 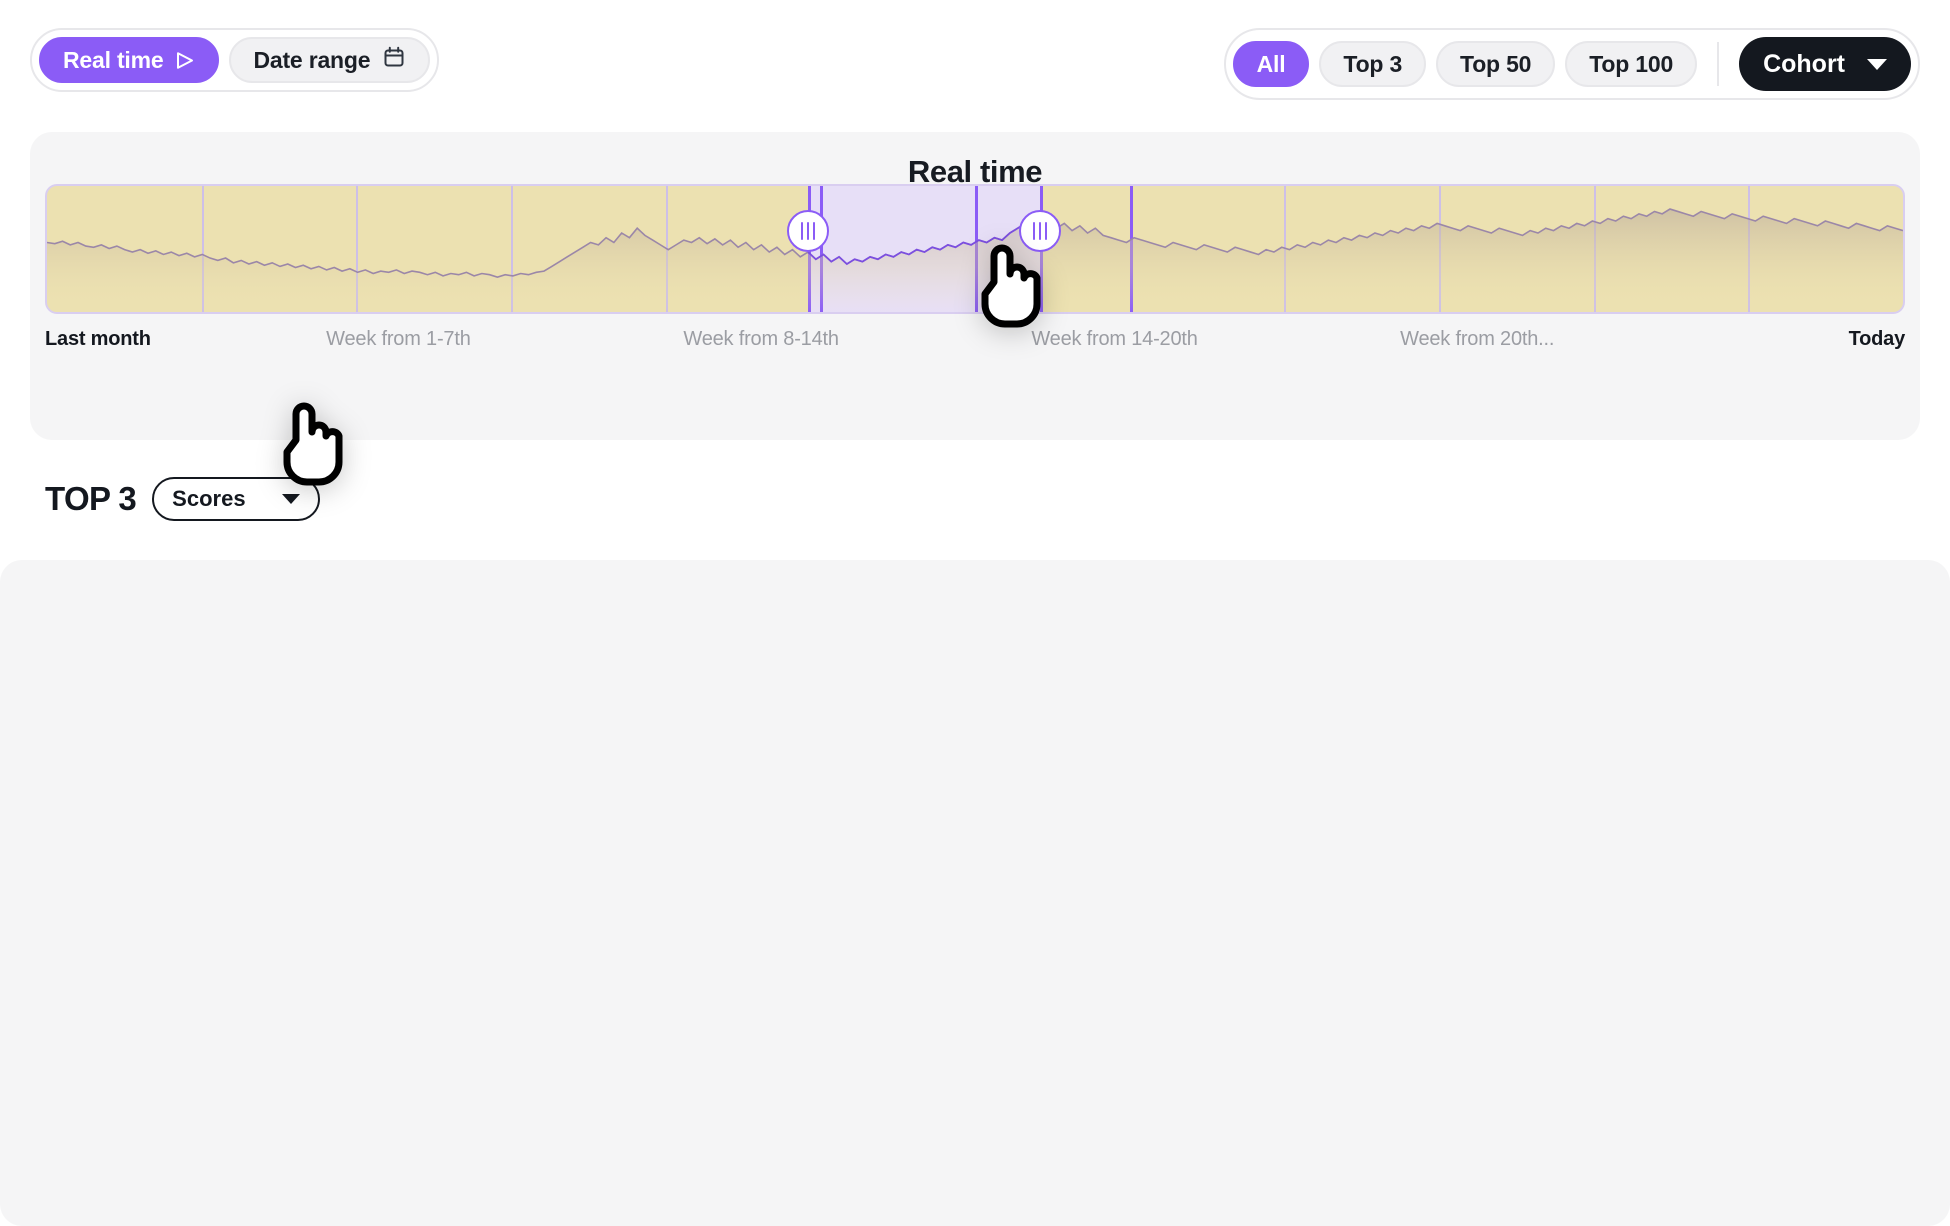 I want to click on filter-all-label: All, so click(x=1271, y=63).